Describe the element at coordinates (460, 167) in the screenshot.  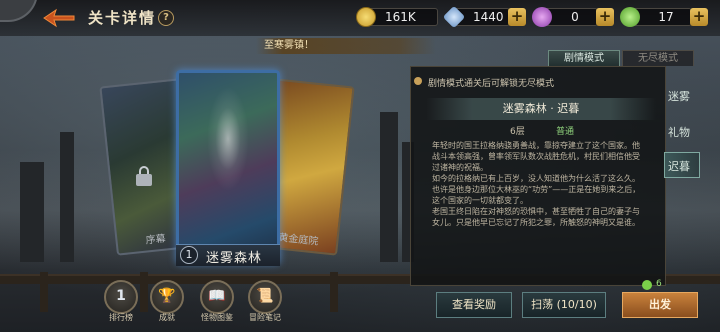
I see `story-line: 过诸神的祝福。` at that location.